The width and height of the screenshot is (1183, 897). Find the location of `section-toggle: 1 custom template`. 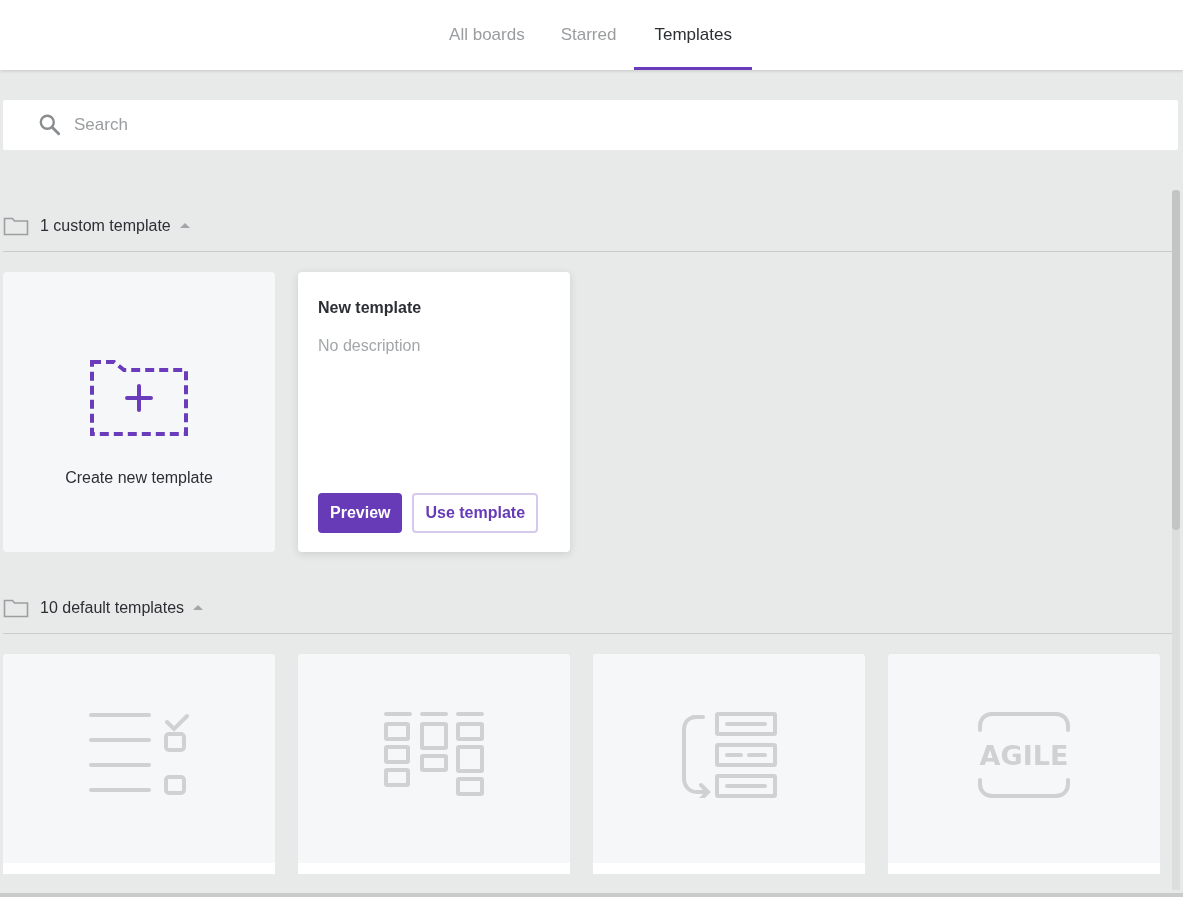

section-toggle: 1 custom template is located at coordinates (115, 225).